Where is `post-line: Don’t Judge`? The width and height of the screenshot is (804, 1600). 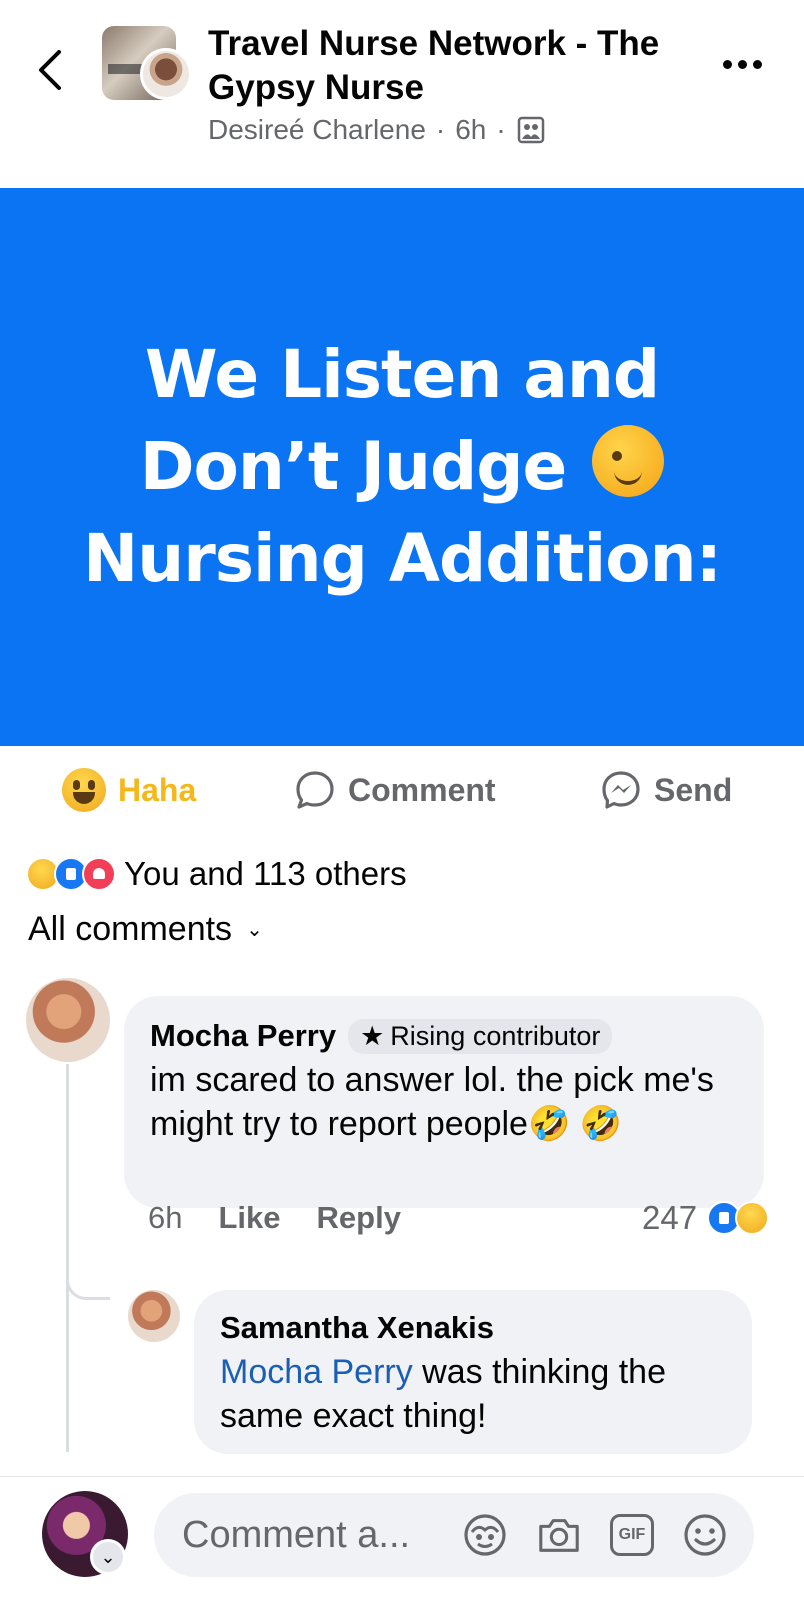
post-line: Don’t Judge is located at coordinates (353, 466).